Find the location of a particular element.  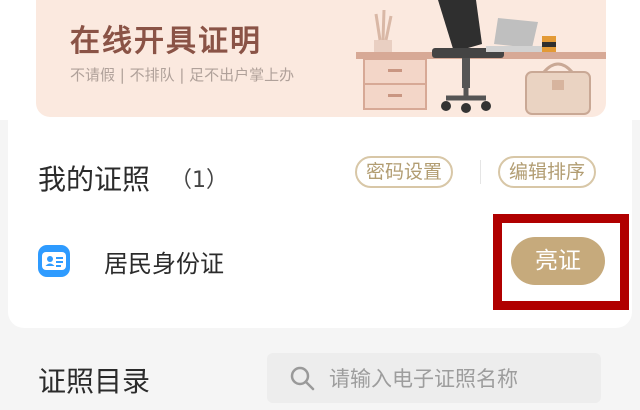

search-icon is located at coordinates (302, 378).